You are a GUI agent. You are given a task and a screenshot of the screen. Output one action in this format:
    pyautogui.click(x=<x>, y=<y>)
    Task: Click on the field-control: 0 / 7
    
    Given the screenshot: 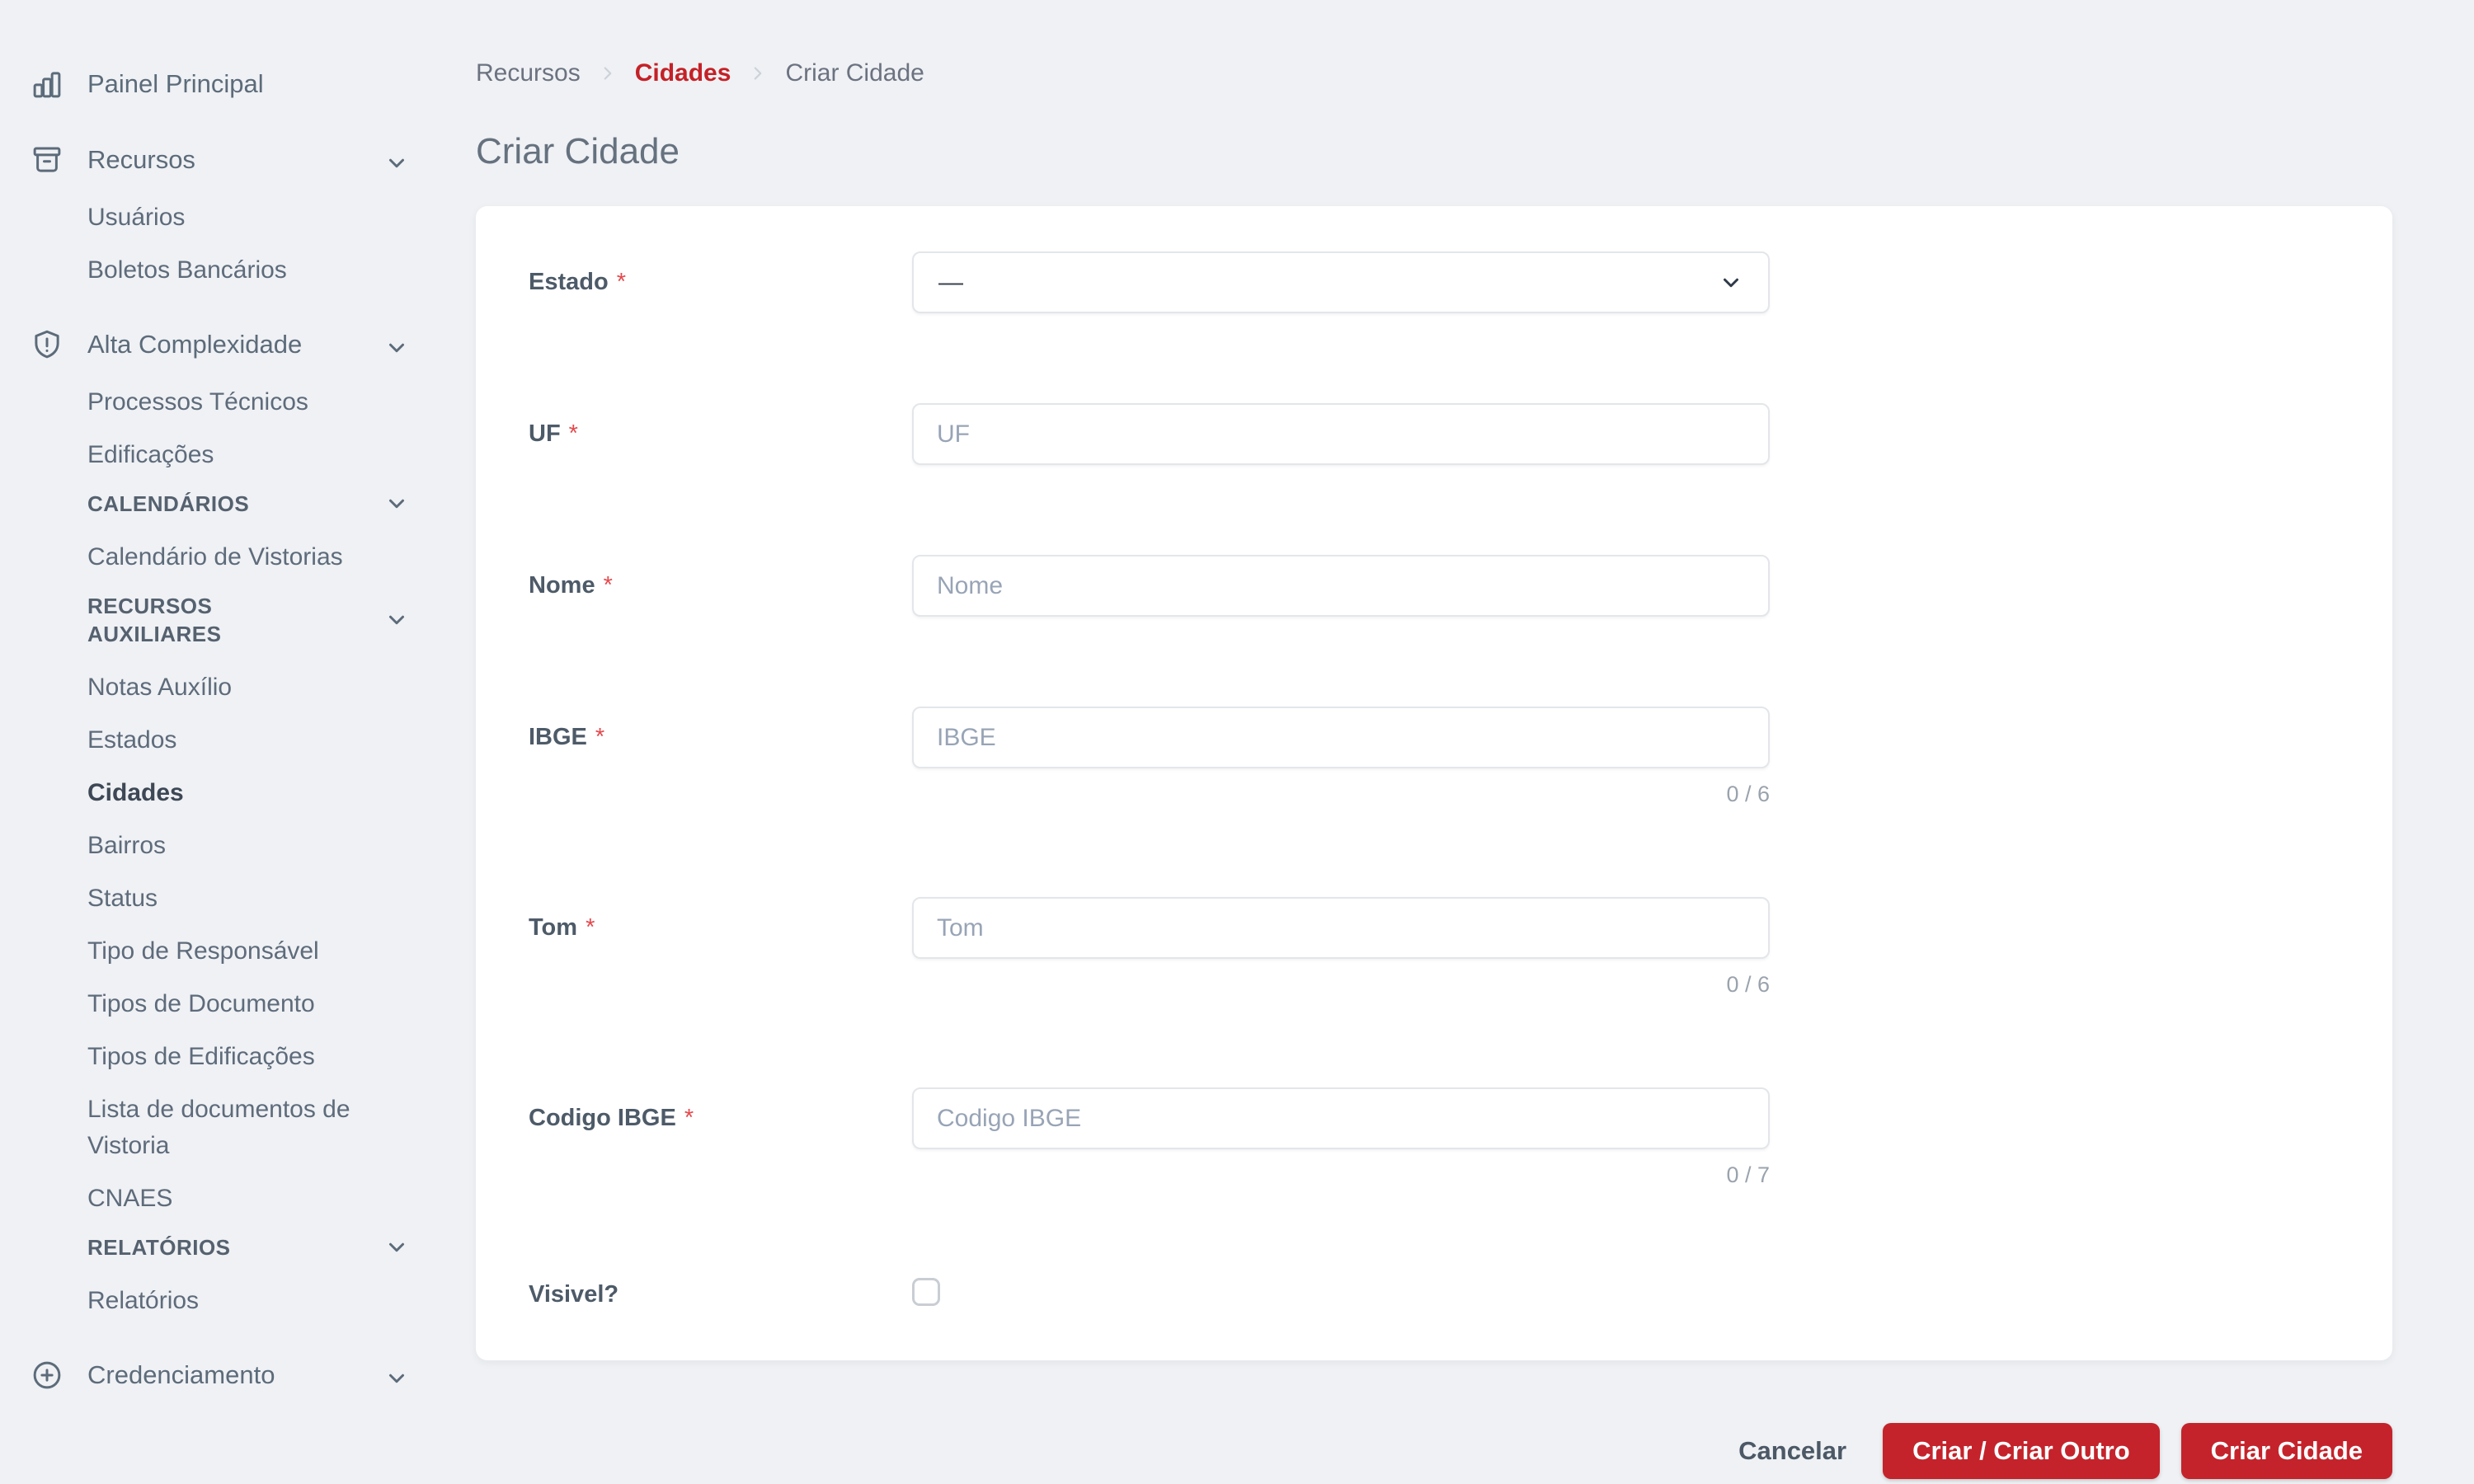 What is the action you would take?
    pyautogui.click(x=1341, y=1137)
    